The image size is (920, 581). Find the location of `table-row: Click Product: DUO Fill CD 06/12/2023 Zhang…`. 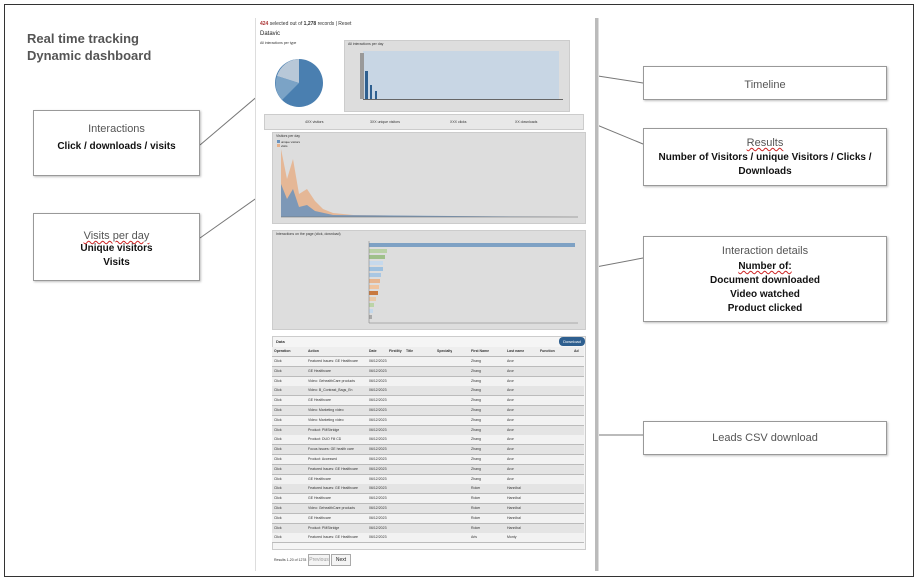

table-row: Click Product: DUO Fill CD 06/12/2023 Zhang… is located at coordinates (428, 440).